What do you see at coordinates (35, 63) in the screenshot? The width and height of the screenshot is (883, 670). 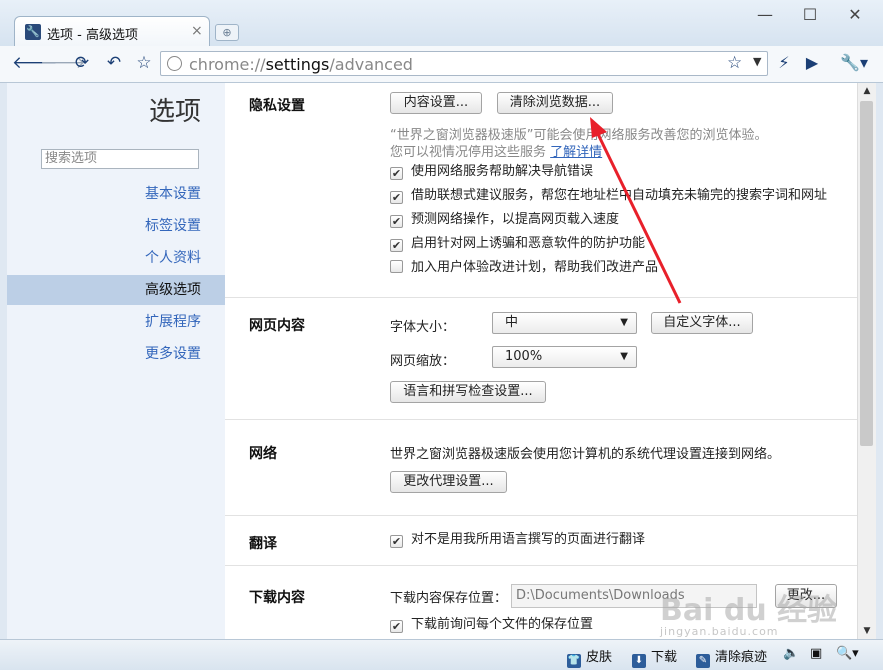 I see `back-icon: 🡐` at bounding box center [35, 63].